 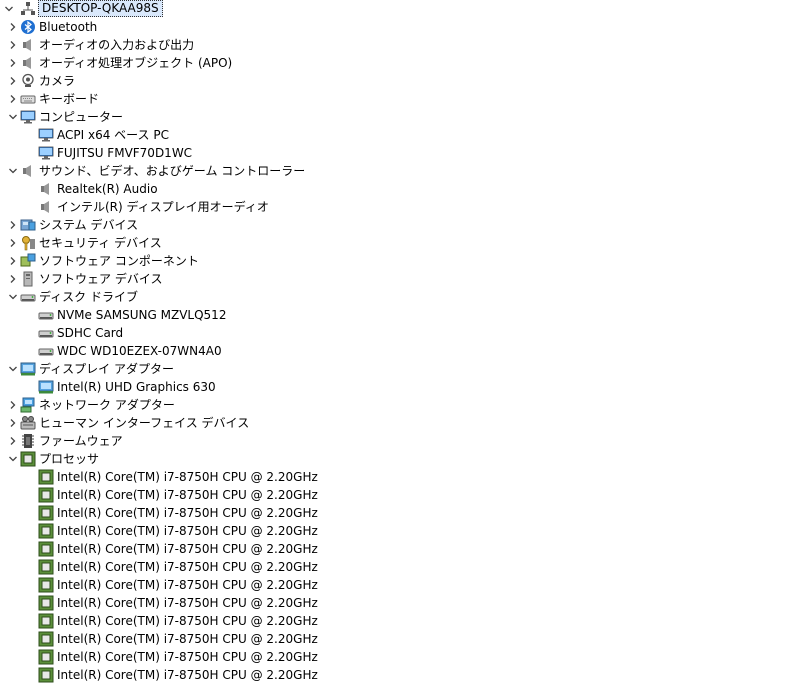 What do you see at coordinates (398, 405) in the screenshot?
I see `category-node: ネットワーク アダプター` at bounding box center [398, 405].